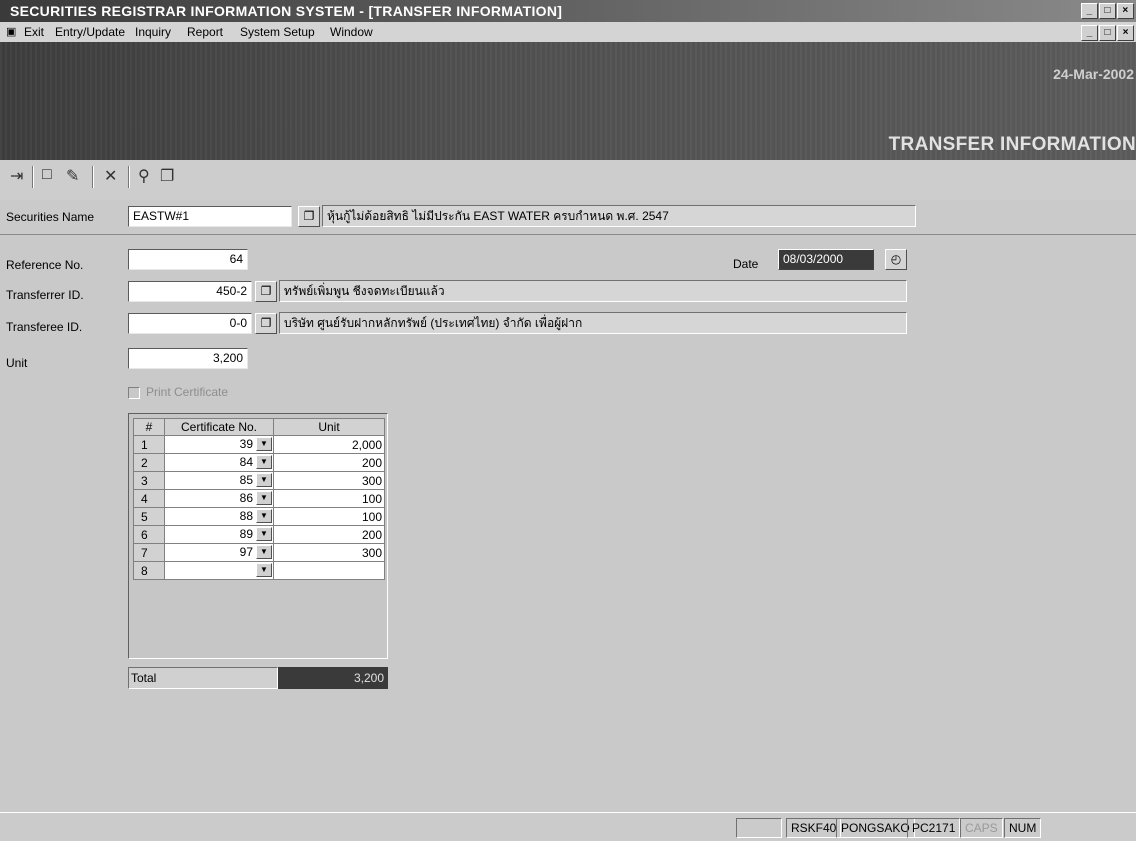  Describe the element at coordinates (1089, 11) in the screenshot. I see `minimize-button: _` at that location.